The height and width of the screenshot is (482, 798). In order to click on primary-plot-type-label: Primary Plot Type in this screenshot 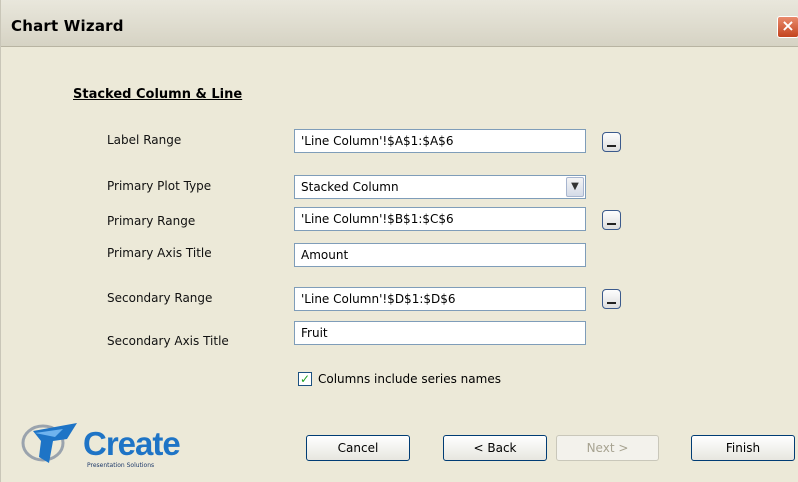, I will do `click(159, 186)`.